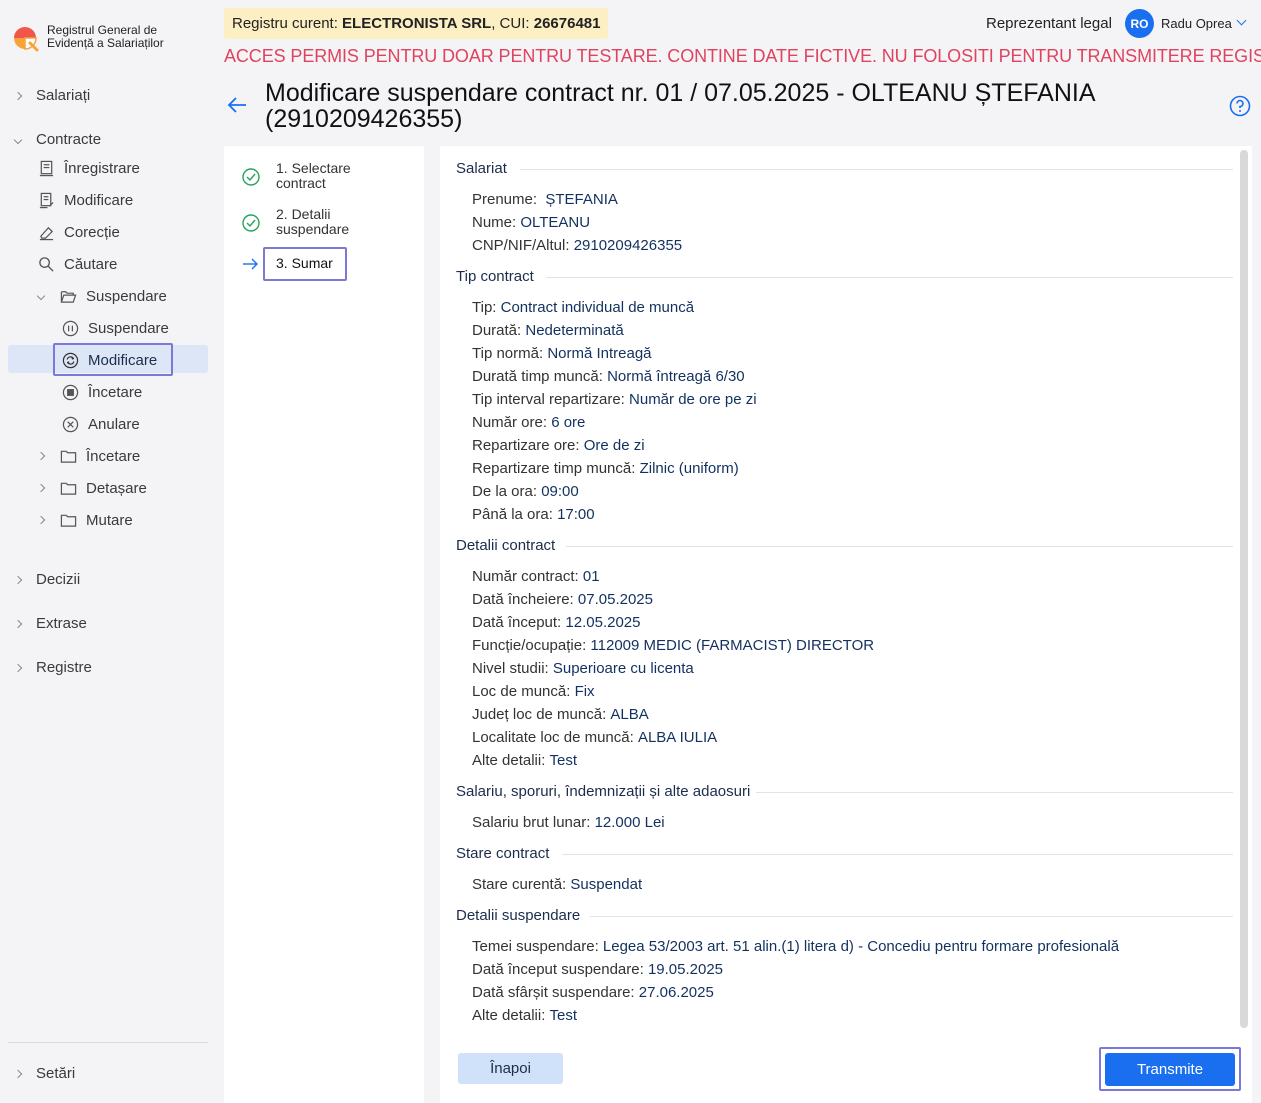  What do you see at coordinates (45, 579) in the screenshot?
I see `nav-decizii: Decizii` at bounding box center [45, 579].